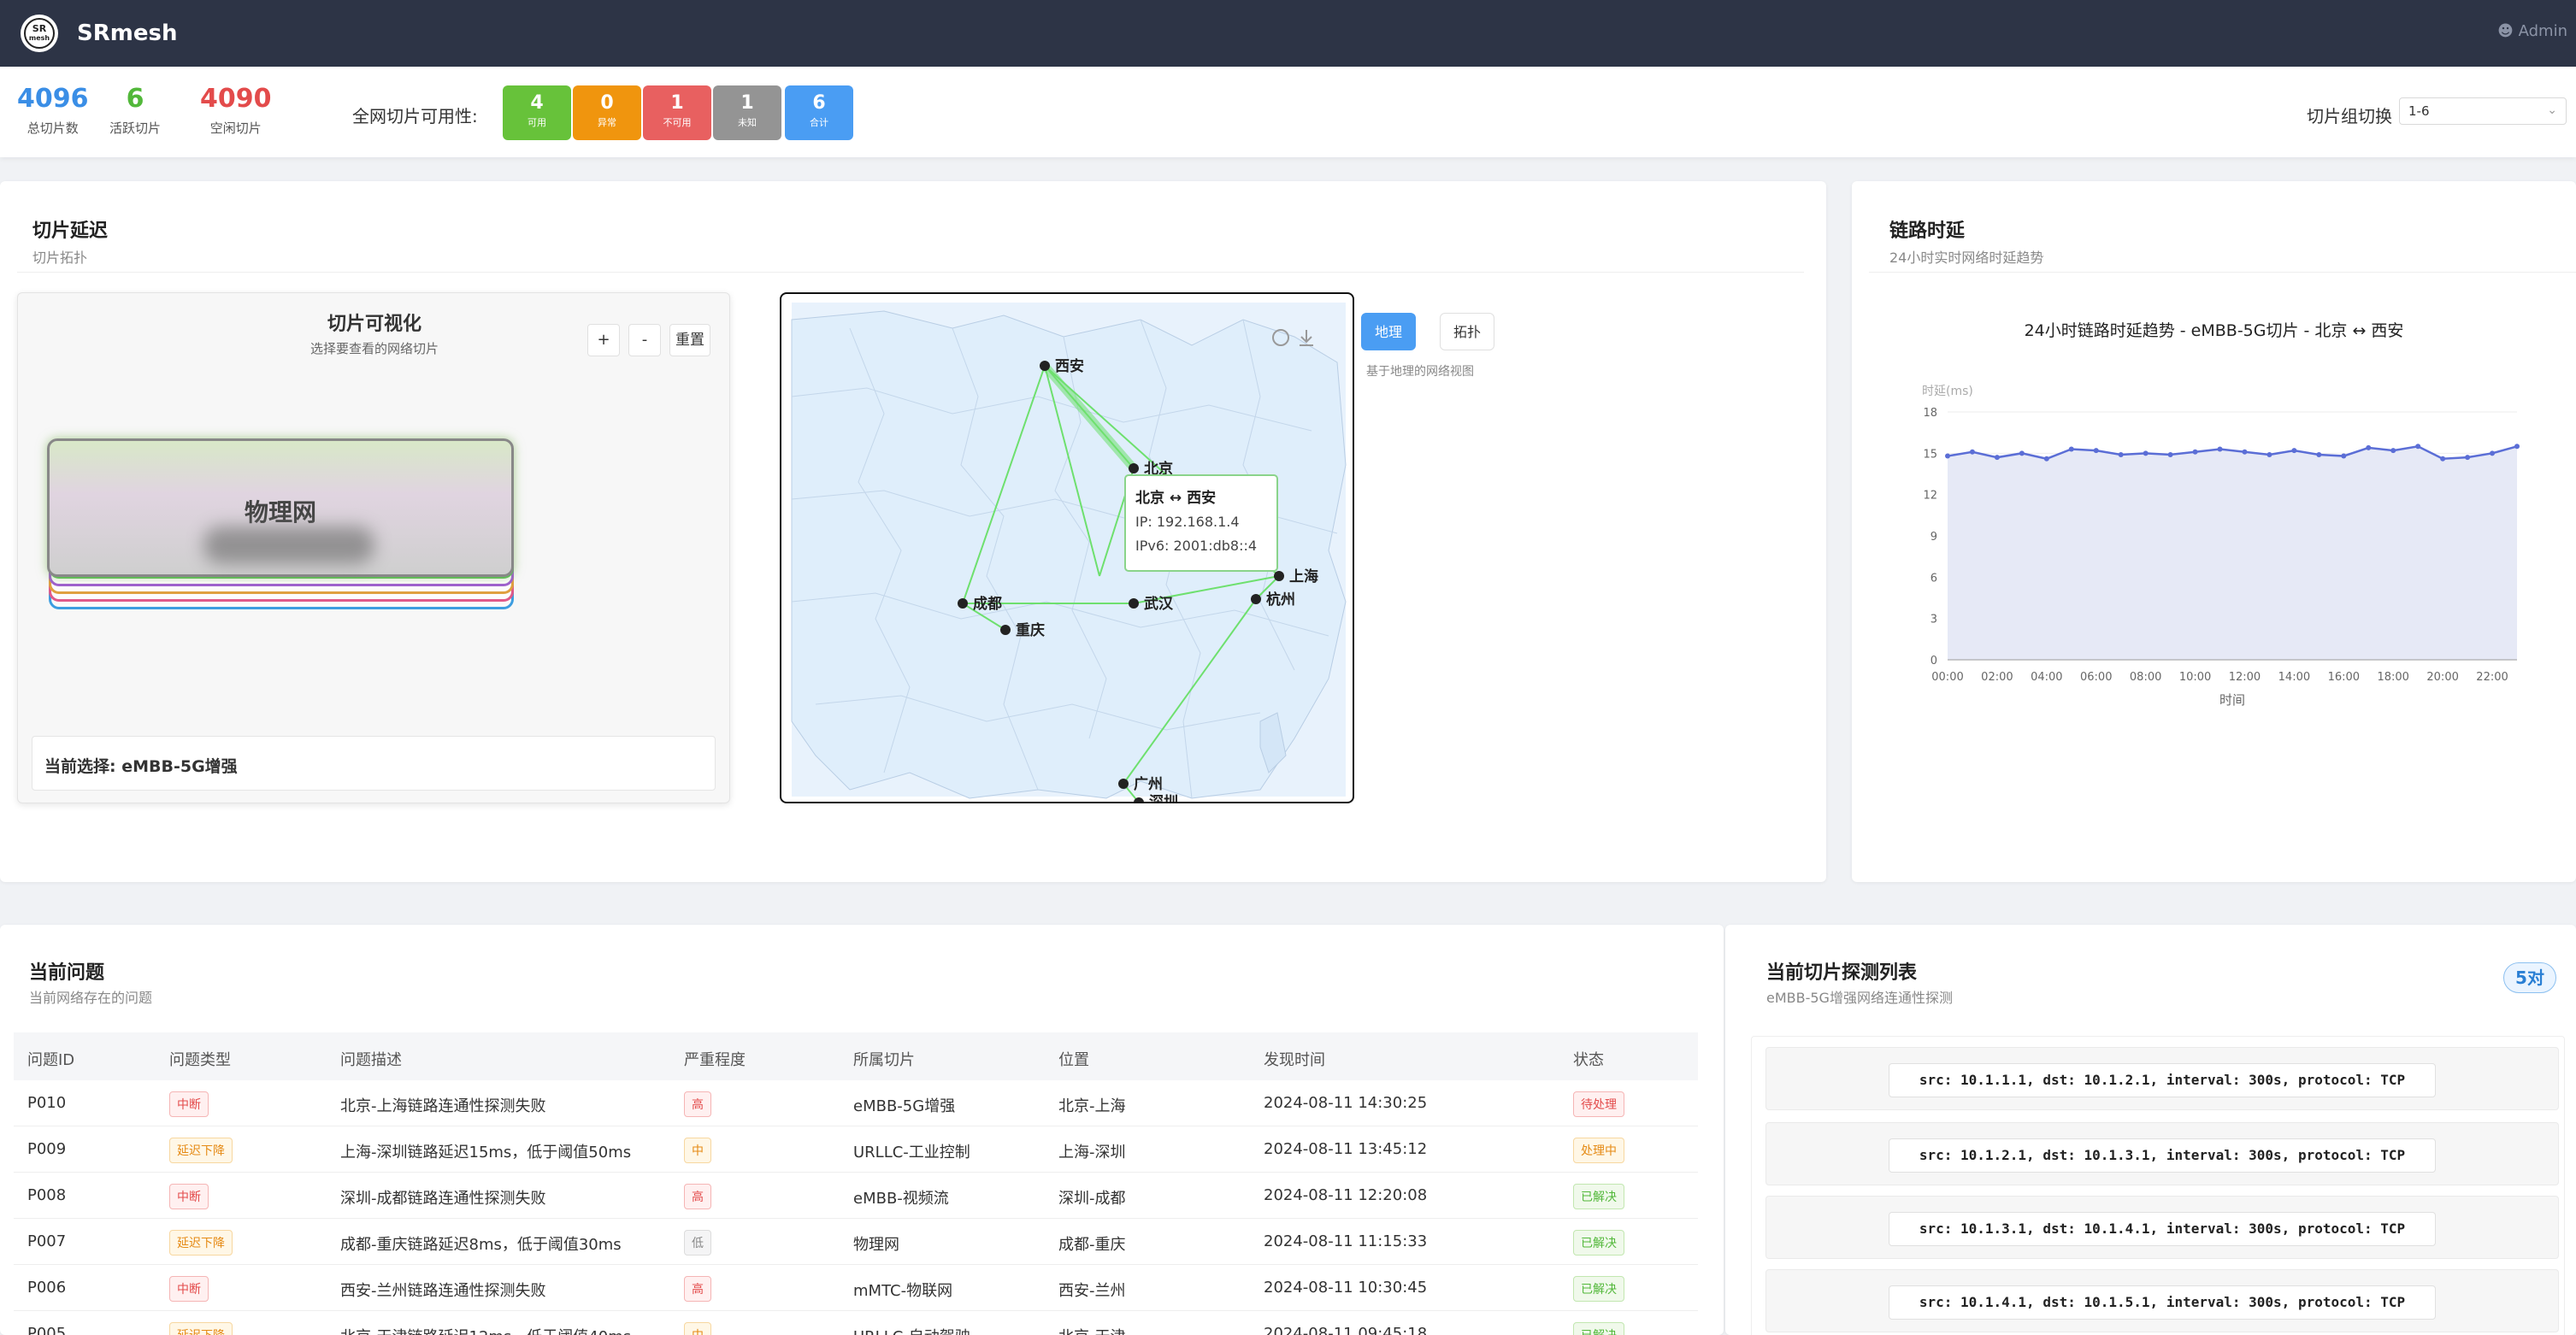 This screenshot has height=1335, width=2576. Describe the element at coordinates (677, 103) in the screenshot. I see `pill-unavailable-value: 1` at that location.